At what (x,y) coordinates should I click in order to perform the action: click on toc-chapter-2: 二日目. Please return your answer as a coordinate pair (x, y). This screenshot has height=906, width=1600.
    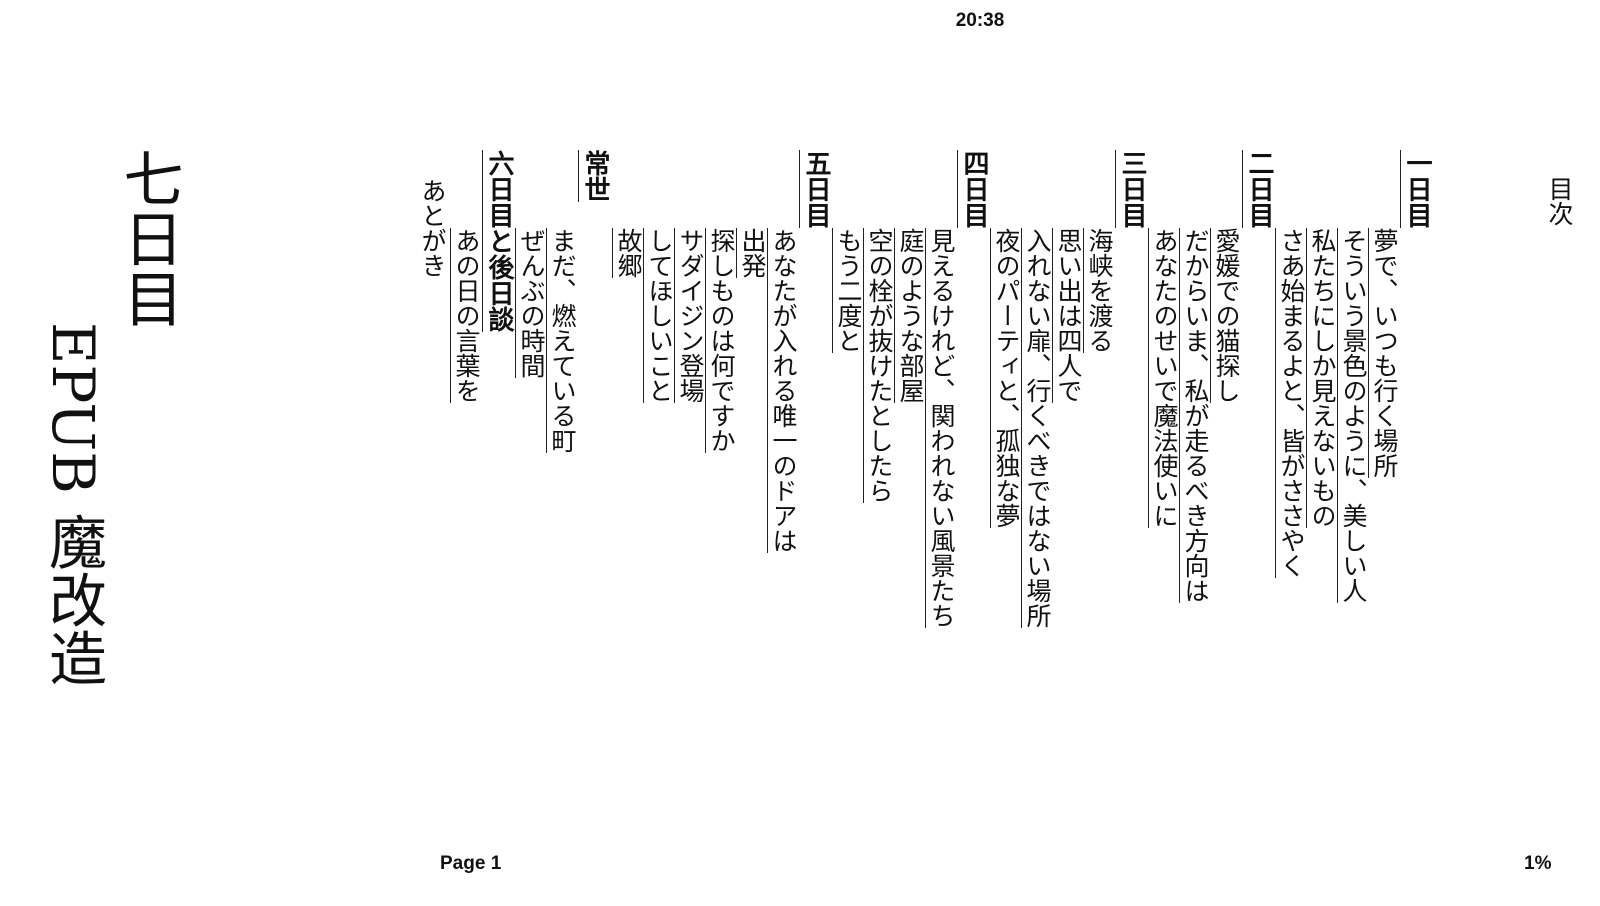
    Looking at the image, I should click on (1258, 189).